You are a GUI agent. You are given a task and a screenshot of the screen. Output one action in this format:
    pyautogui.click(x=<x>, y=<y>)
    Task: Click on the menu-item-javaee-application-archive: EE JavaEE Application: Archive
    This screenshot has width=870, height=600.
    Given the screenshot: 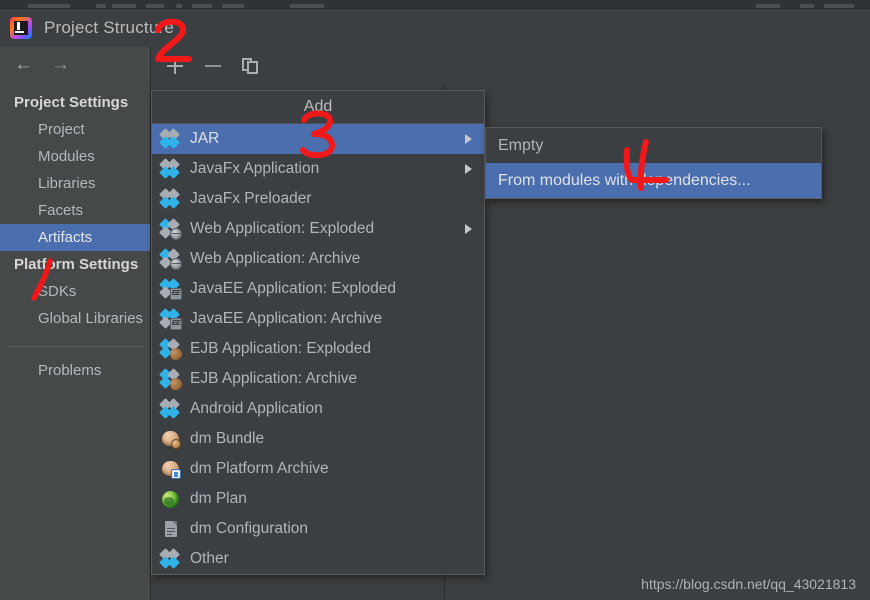 What is the action you would take?
    pyautogui.click(x=318, y=319)
    